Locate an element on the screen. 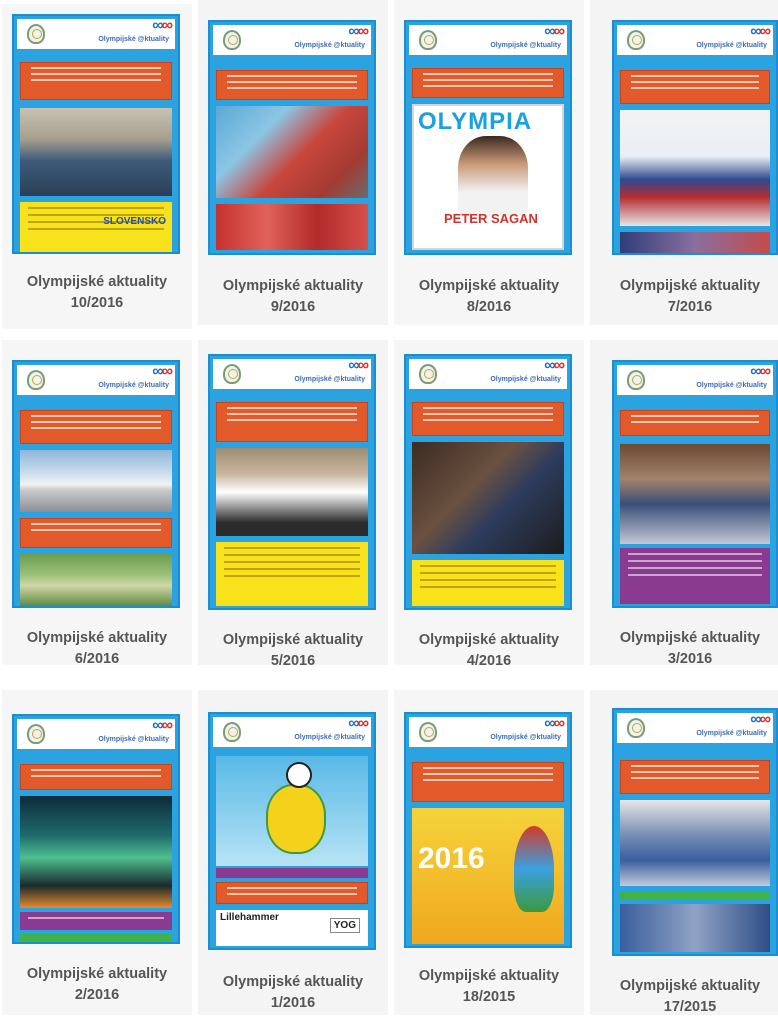  newsletter-cover-thumbnail: ∞∞ Olympijské @ktuality 2016 is located at coordinates (488, 830).